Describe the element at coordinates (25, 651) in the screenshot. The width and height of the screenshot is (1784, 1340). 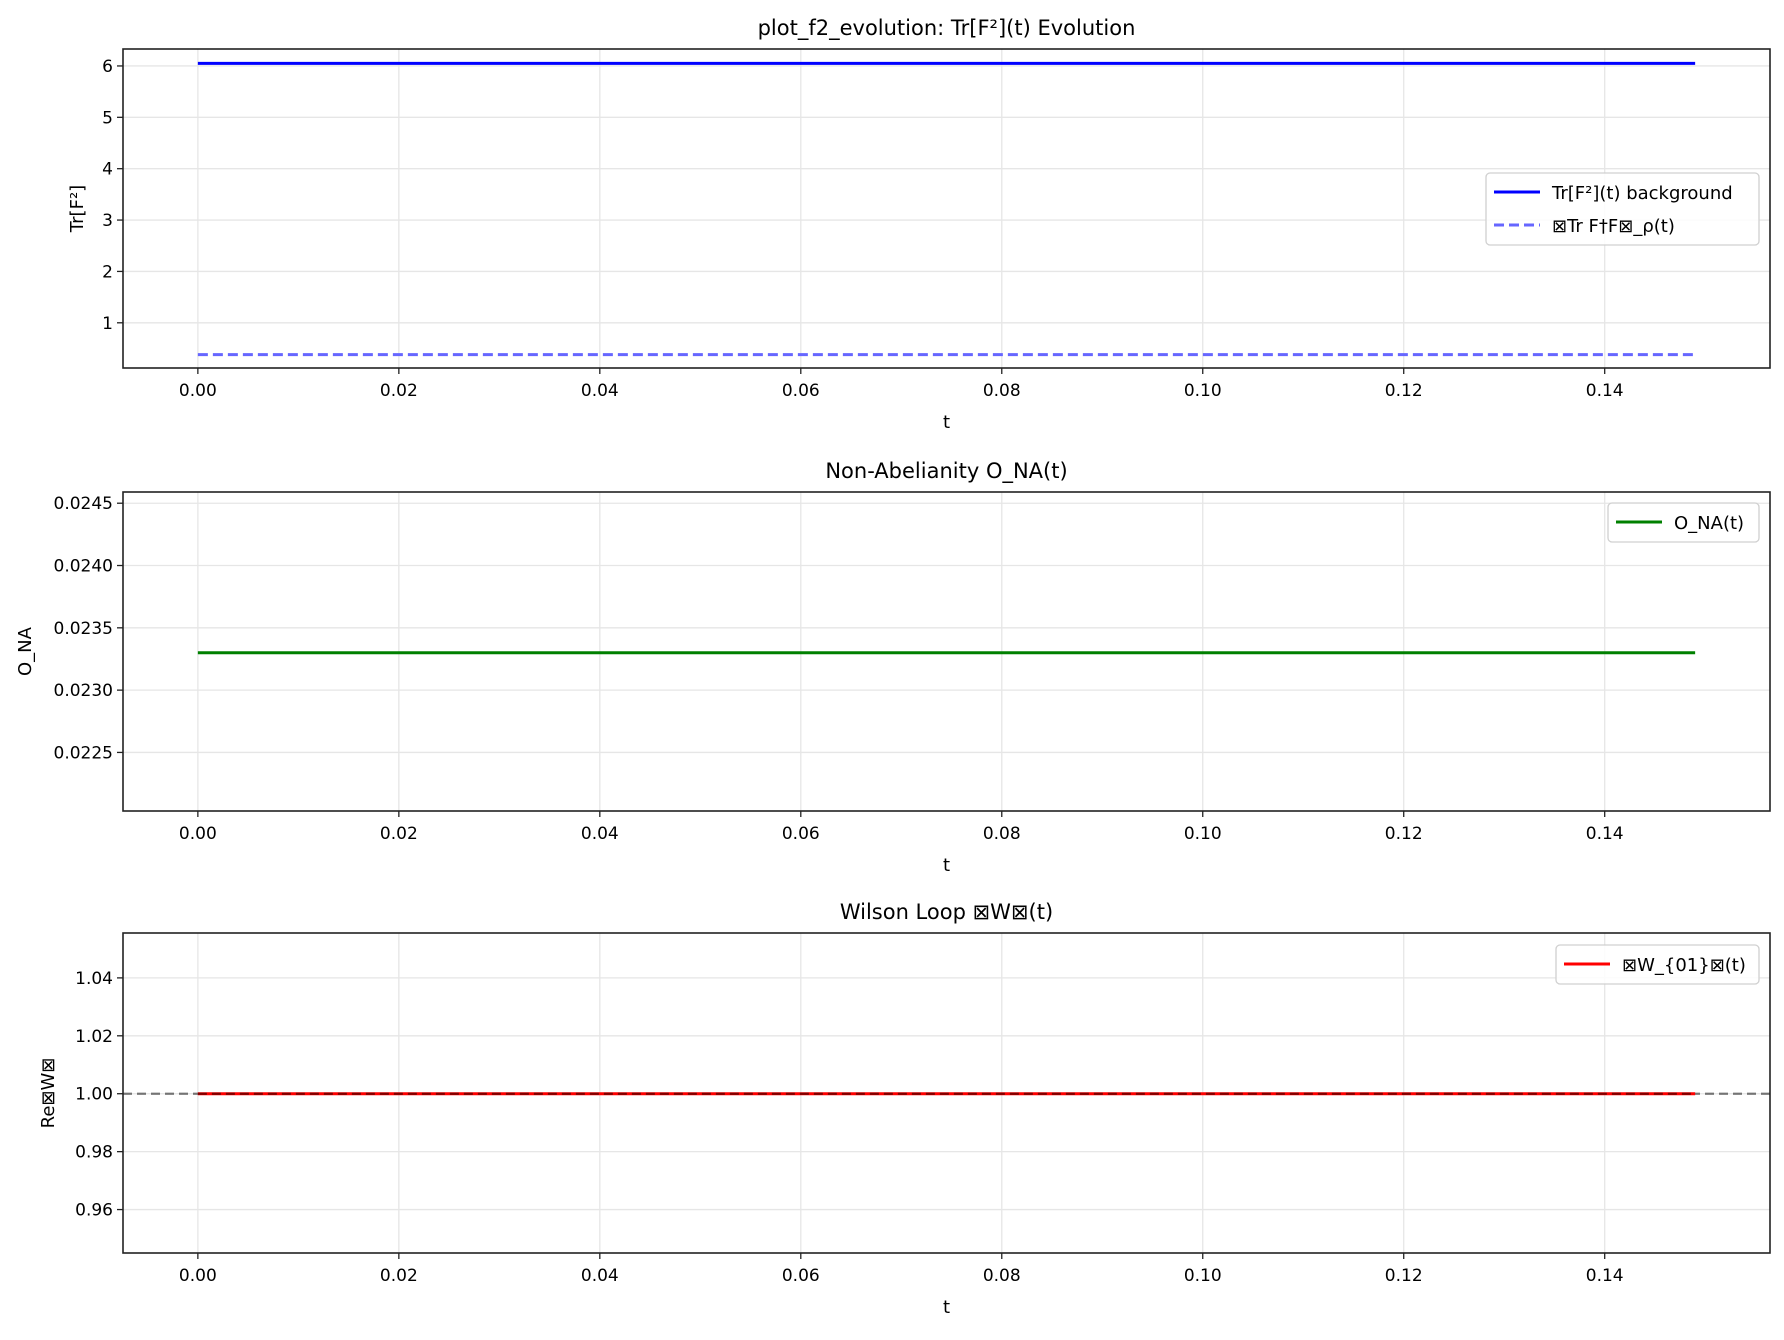
I see `y-axis-label: O_NA` at that location.